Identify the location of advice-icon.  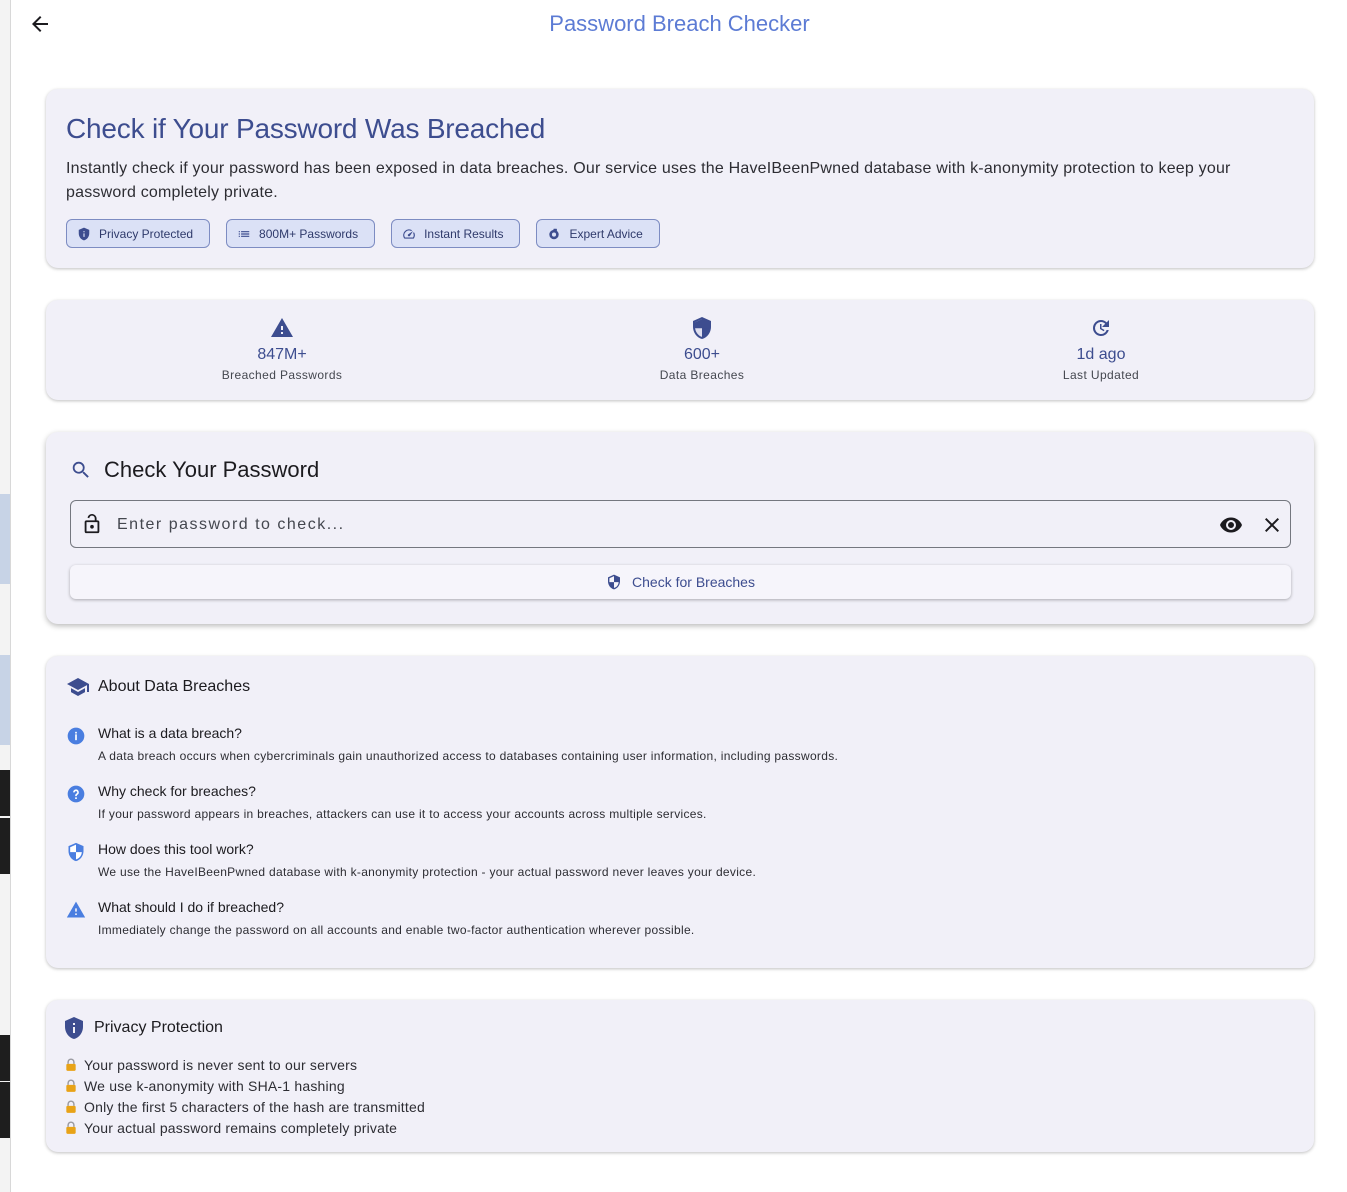
(554, 233).